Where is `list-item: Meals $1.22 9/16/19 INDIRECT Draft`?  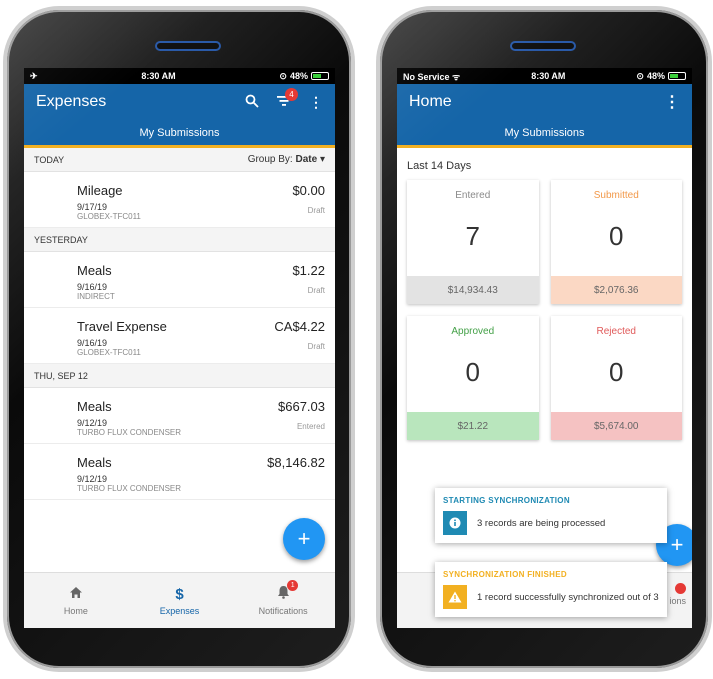
list-item: Meals $1.22 9/16/19 INDIRECT Draft is located at coordinates (179, 280).